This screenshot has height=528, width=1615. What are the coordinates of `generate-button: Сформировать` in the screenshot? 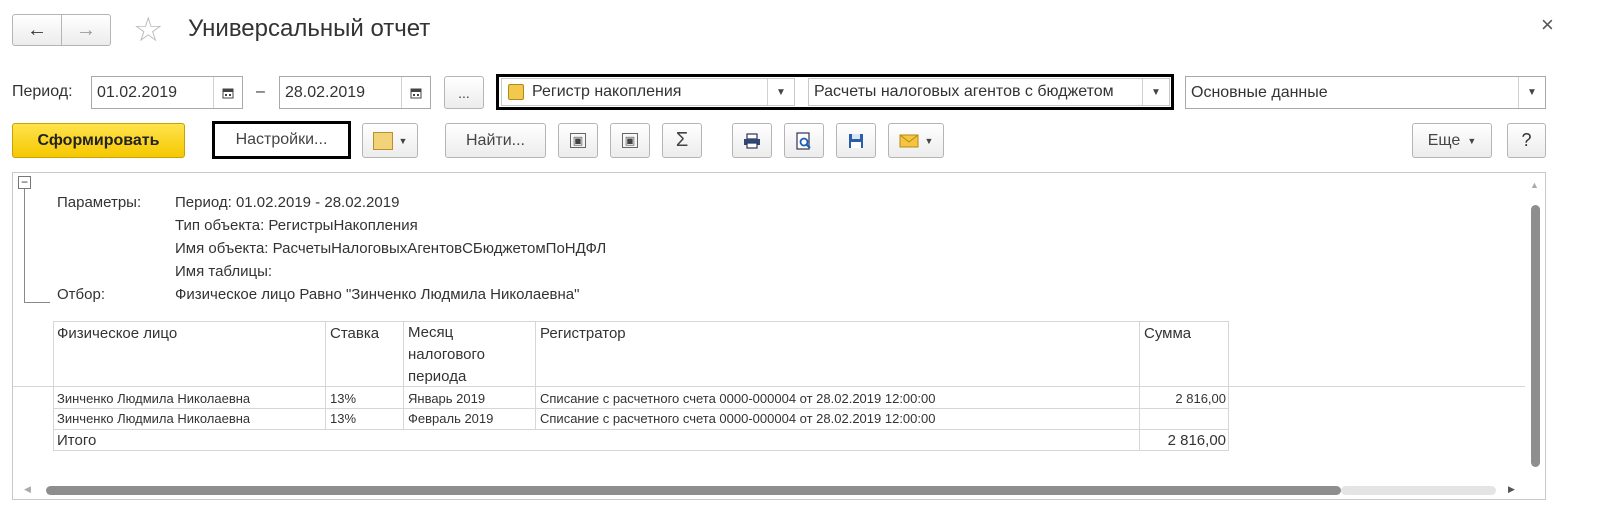 It's located at (98, 140).